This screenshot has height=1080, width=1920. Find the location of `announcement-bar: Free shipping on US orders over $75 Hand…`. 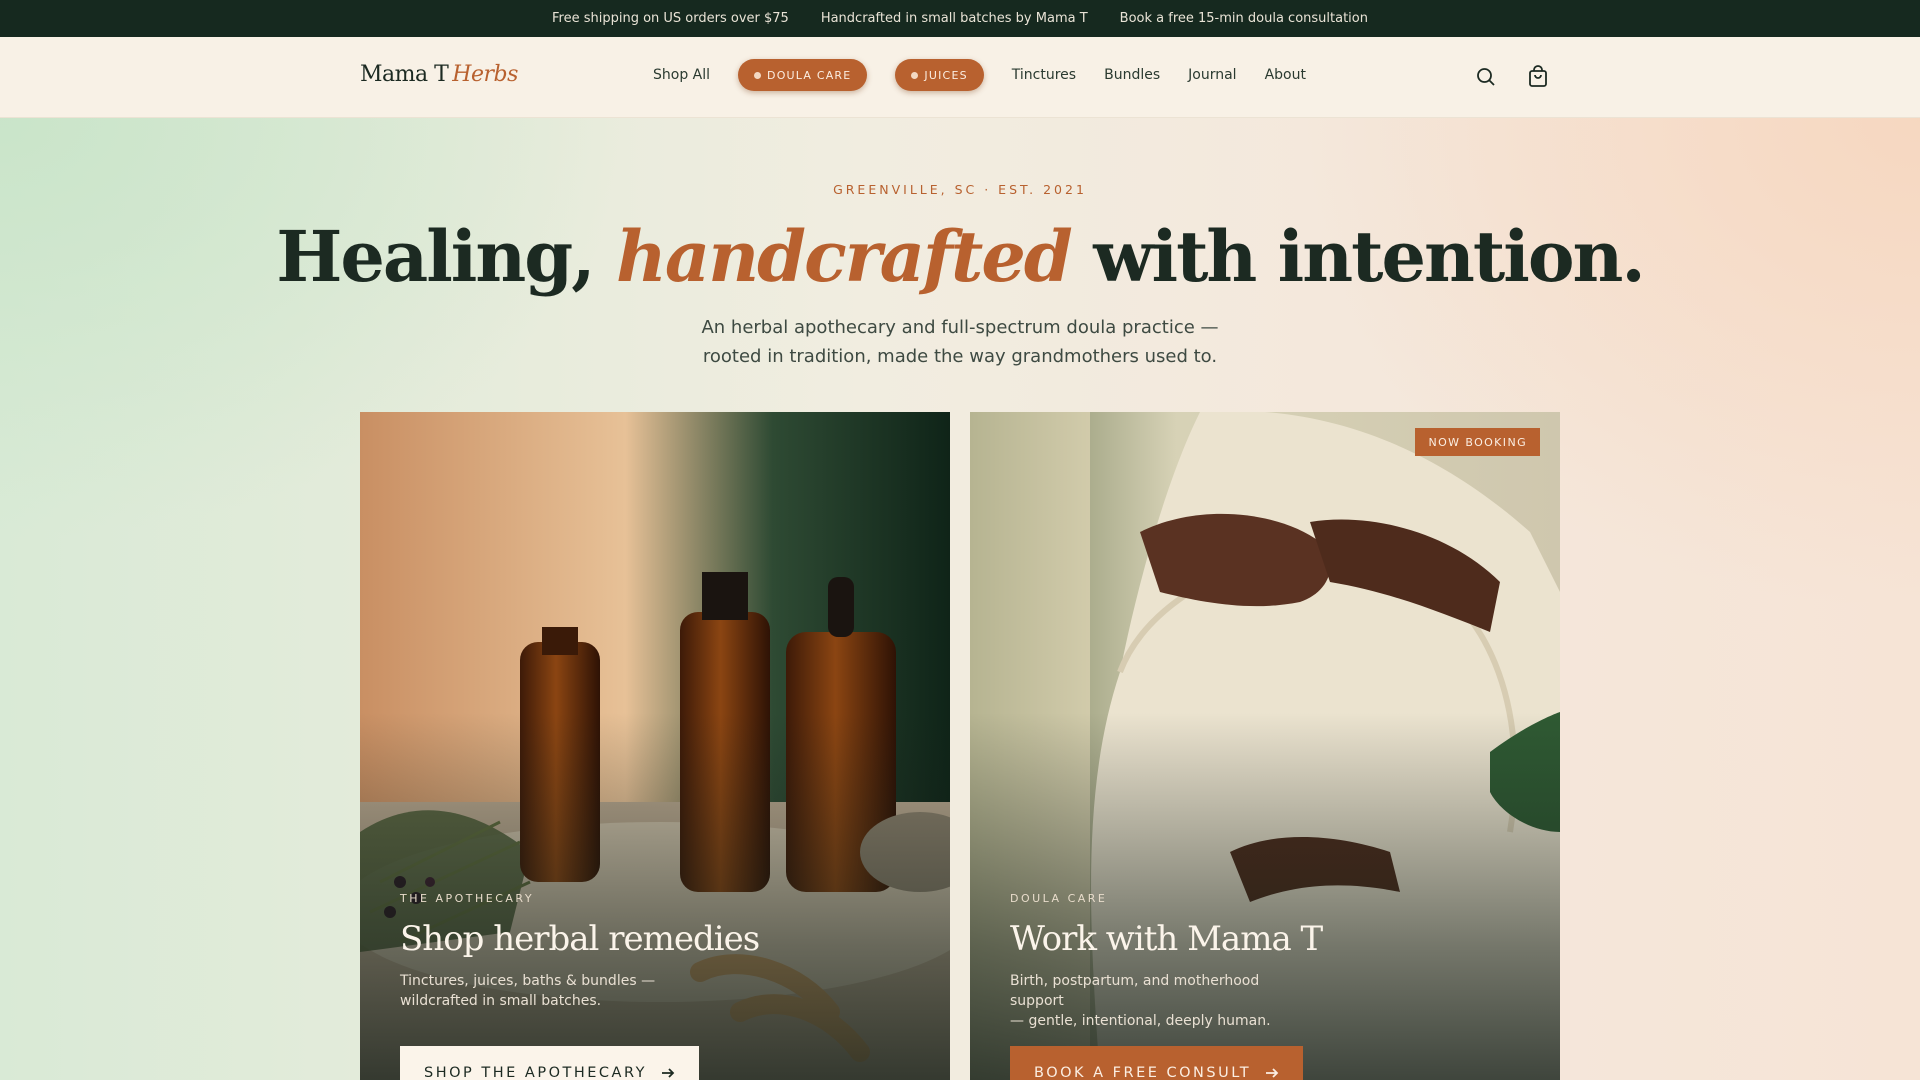

announcement-bar: Free shipping on US orders over $75 Hand… is located at coordinates (960, 18).